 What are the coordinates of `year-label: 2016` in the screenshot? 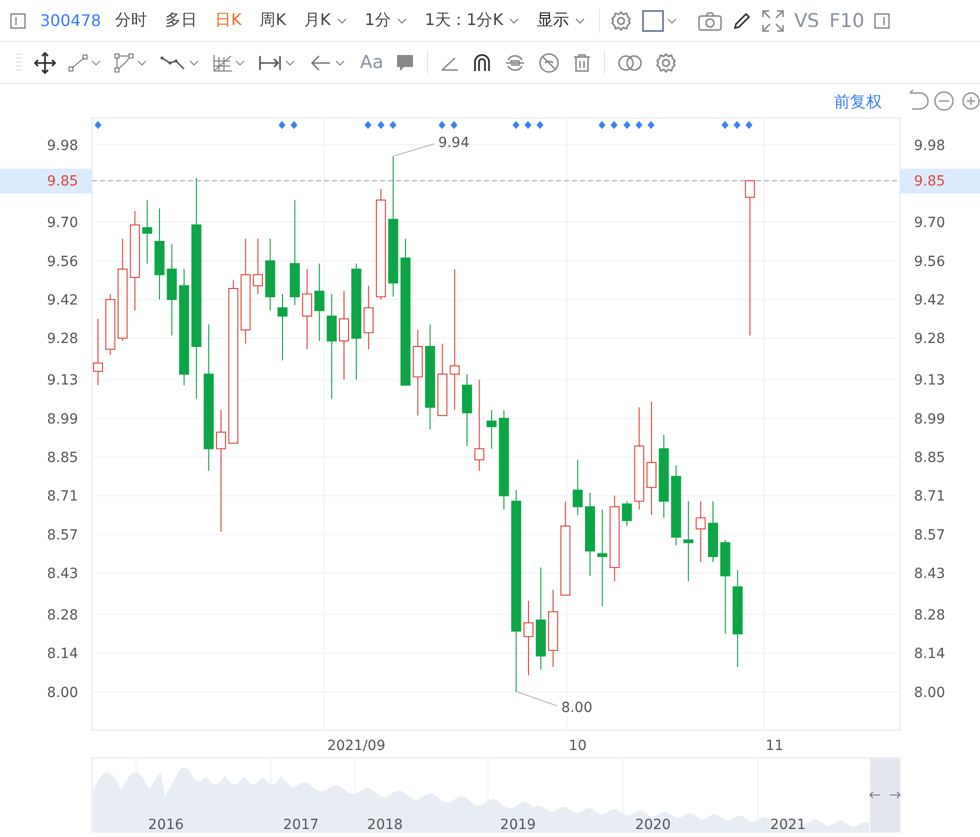 It's located at (166, 825).